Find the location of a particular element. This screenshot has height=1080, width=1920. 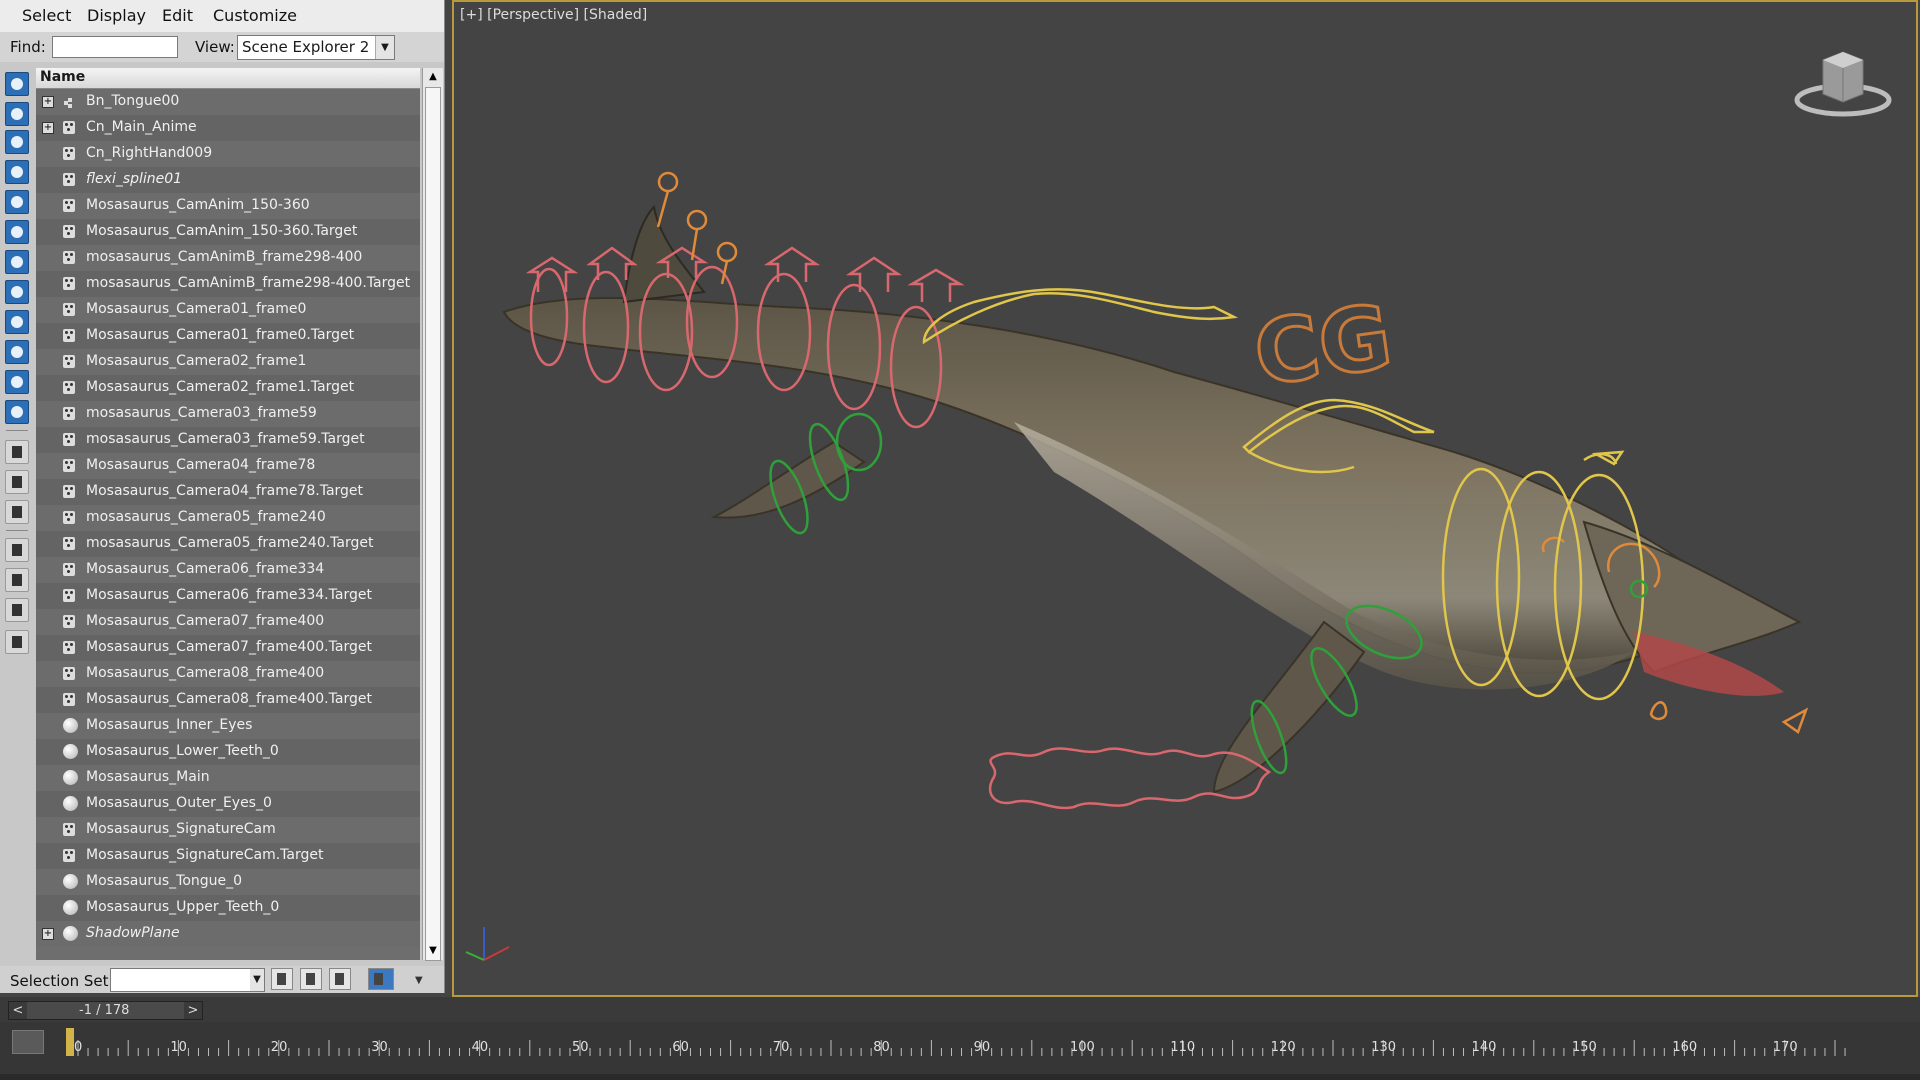

list-item: mosasaurus_CamAnimB_frame298-400.Target is located at coordinates (228, 284).